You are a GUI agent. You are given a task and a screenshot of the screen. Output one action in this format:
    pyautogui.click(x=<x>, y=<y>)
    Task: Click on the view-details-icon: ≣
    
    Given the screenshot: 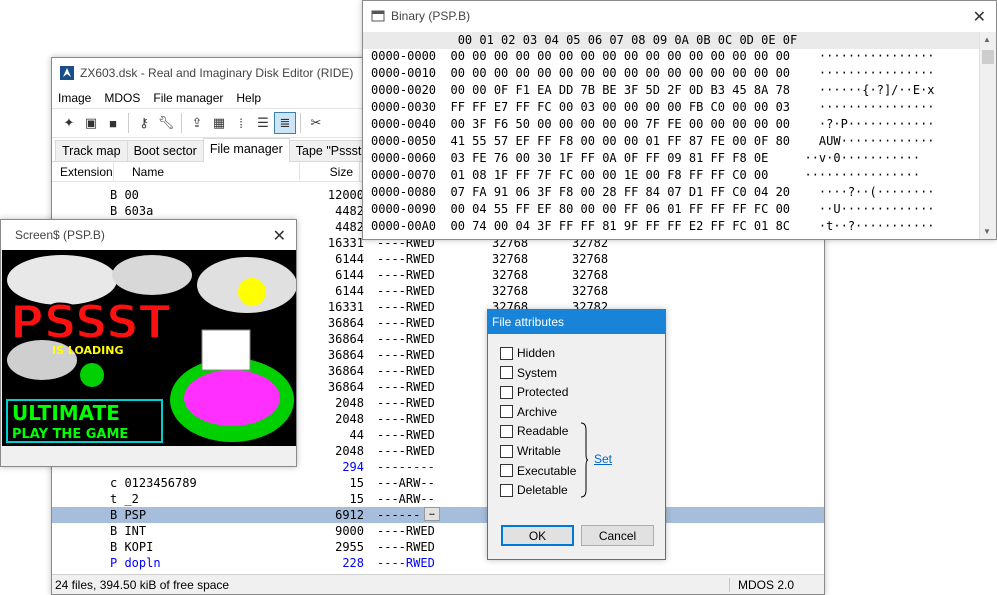 What is the action you would take?
    pyautogui.click(x=285, y=123)
    